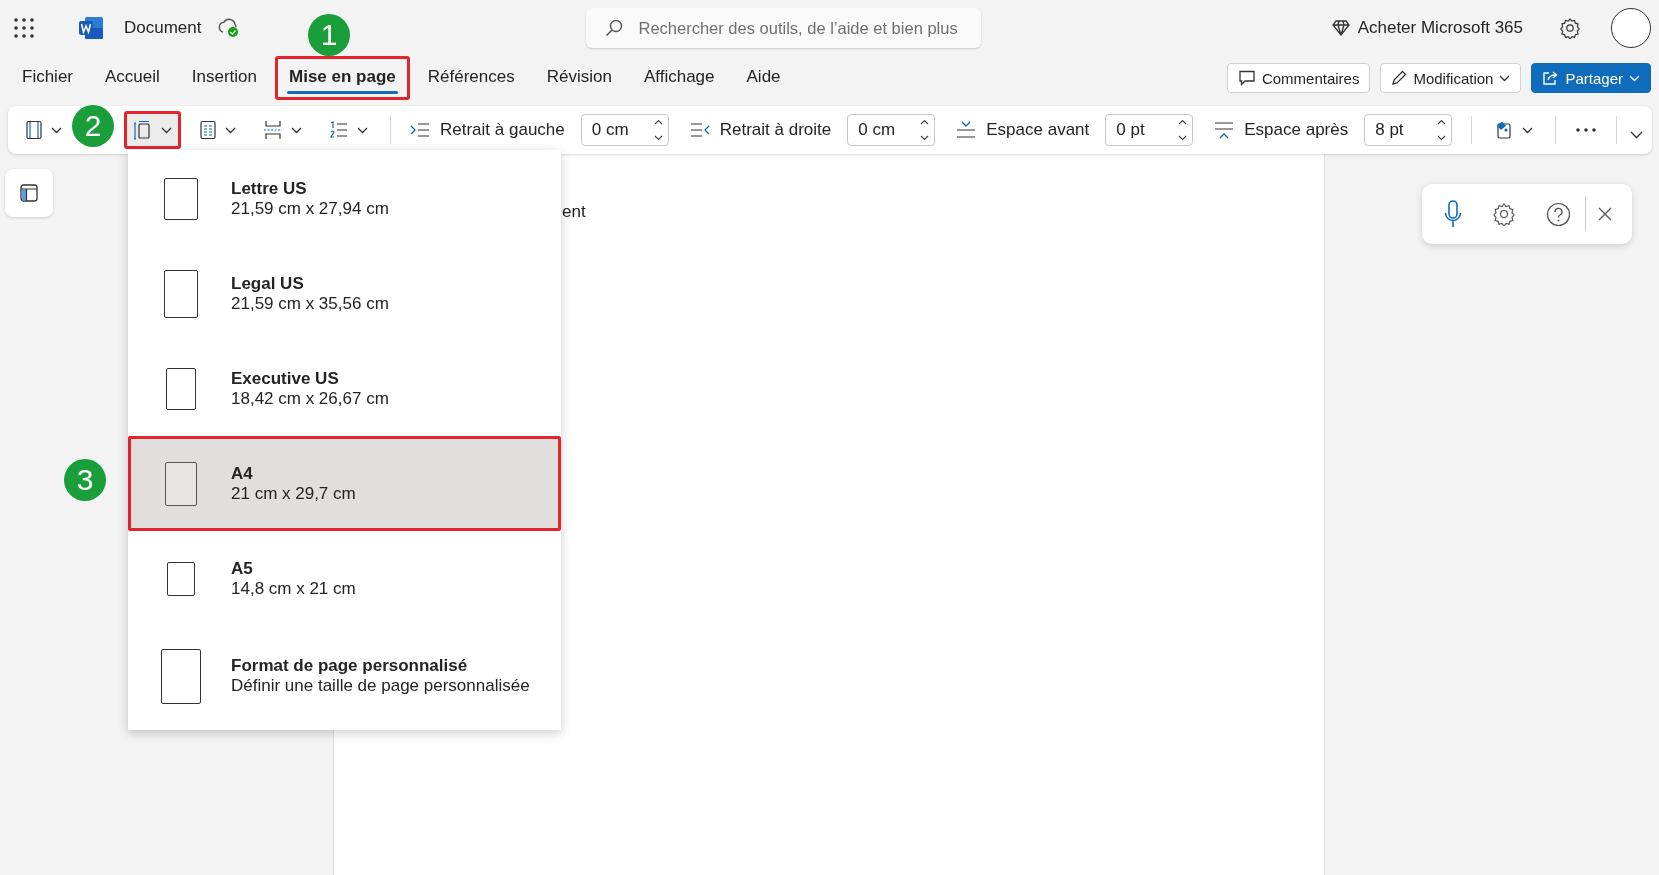  What do you see at coordinates (132, 78) in the screenshot?
I see `menu-tab: Accueil` at bounding box center [132, 78].